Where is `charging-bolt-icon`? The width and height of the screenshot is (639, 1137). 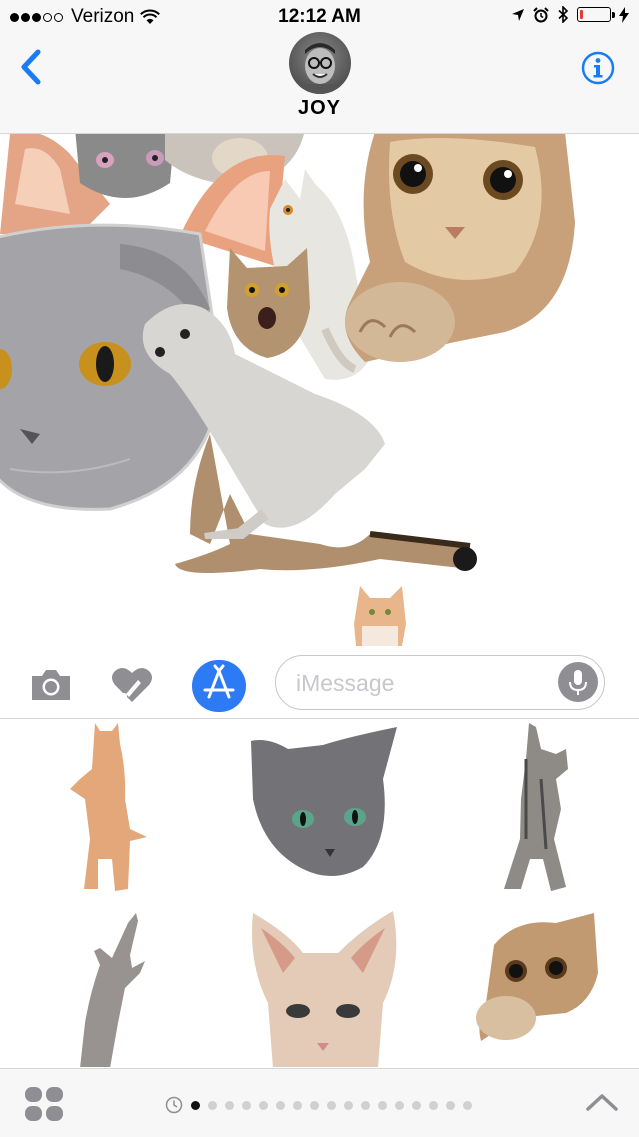
charging-bolt-icon is located at coordinates (624, 14).